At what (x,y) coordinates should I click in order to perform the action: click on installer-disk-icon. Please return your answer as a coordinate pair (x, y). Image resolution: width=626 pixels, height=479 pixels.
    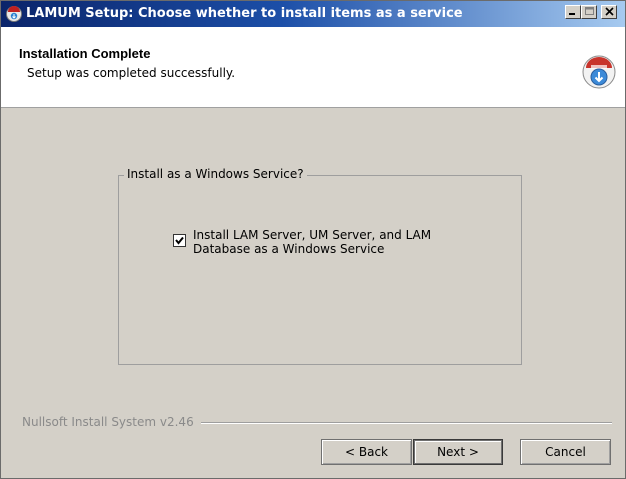
    Looking at the image, I should click on (599, 72).